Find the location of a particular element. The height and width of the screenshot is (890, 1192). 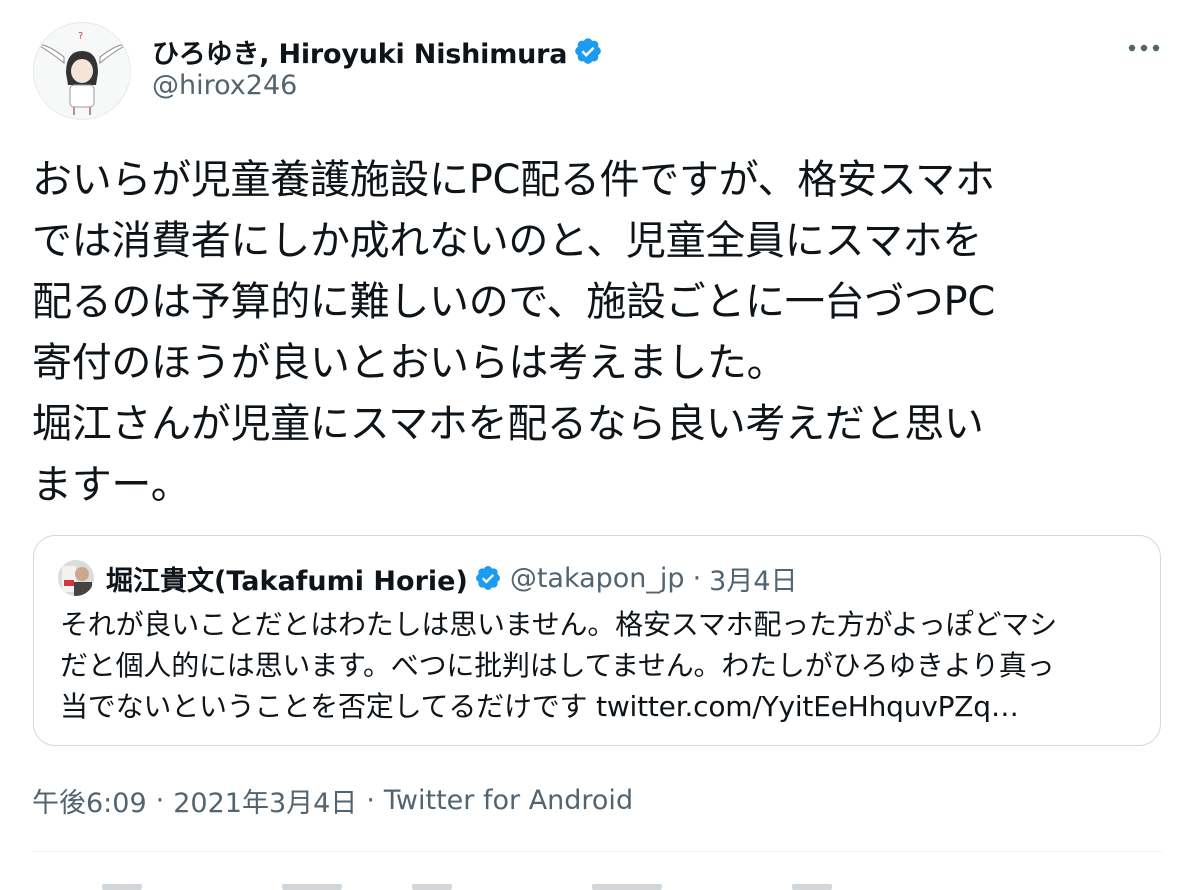

more-options-button is located at coordinates (1144, 48).